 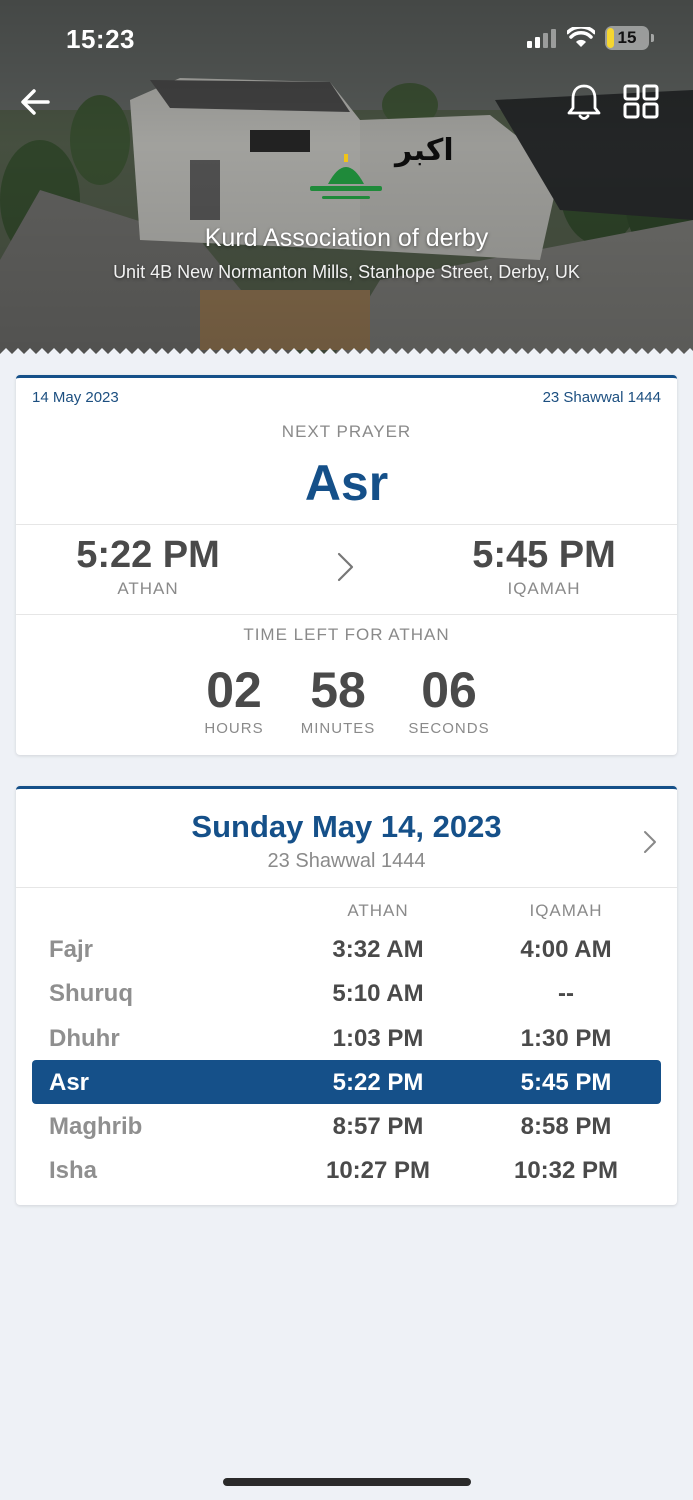 I want to click on prayer-iqamah-time: --, so click(x=566, y=994).